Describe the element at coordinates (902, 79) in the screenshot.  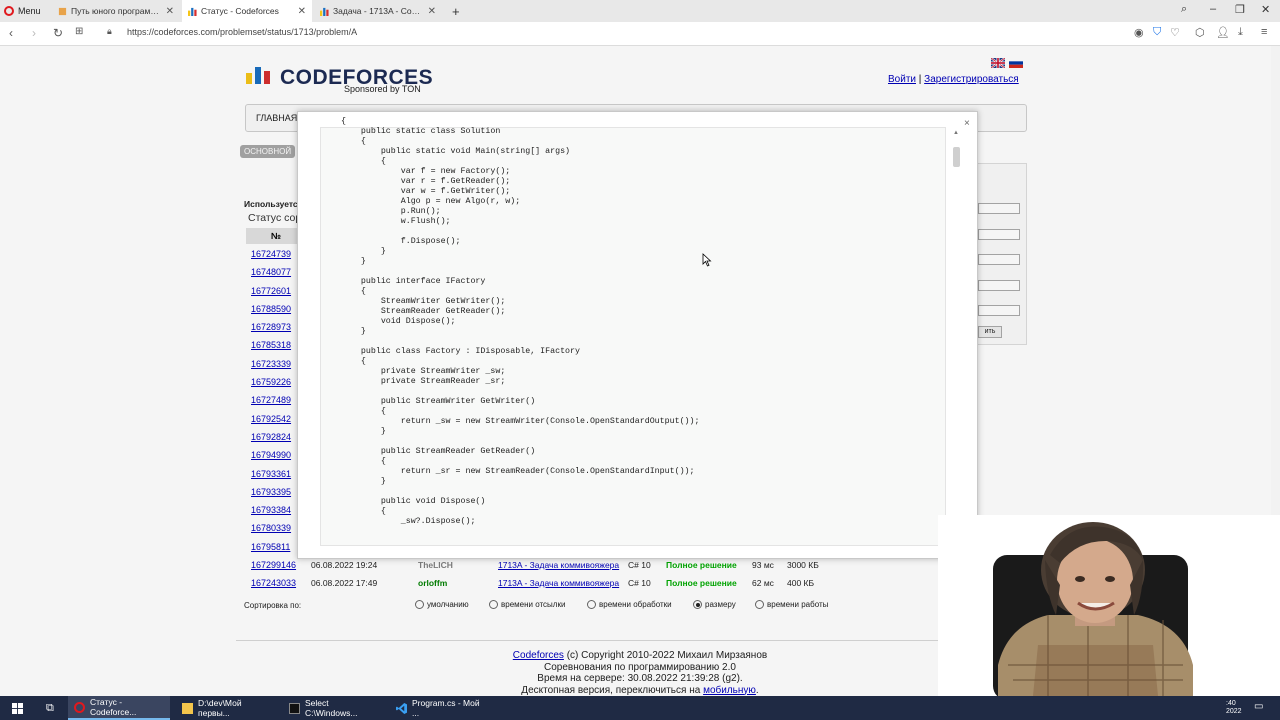
I see `login-link: Войти` at that location.